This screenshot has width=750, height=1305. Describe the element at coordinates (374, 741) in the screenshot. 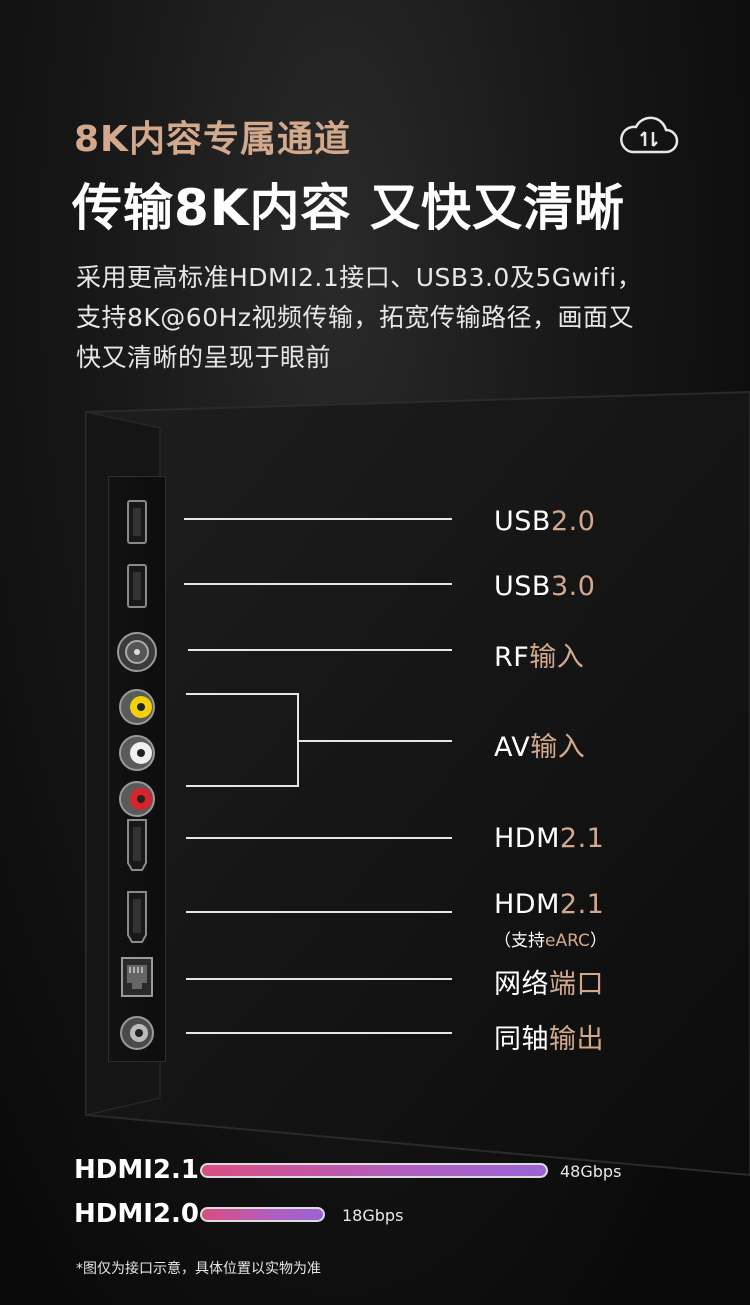

I see `callout-line-av` at that location.